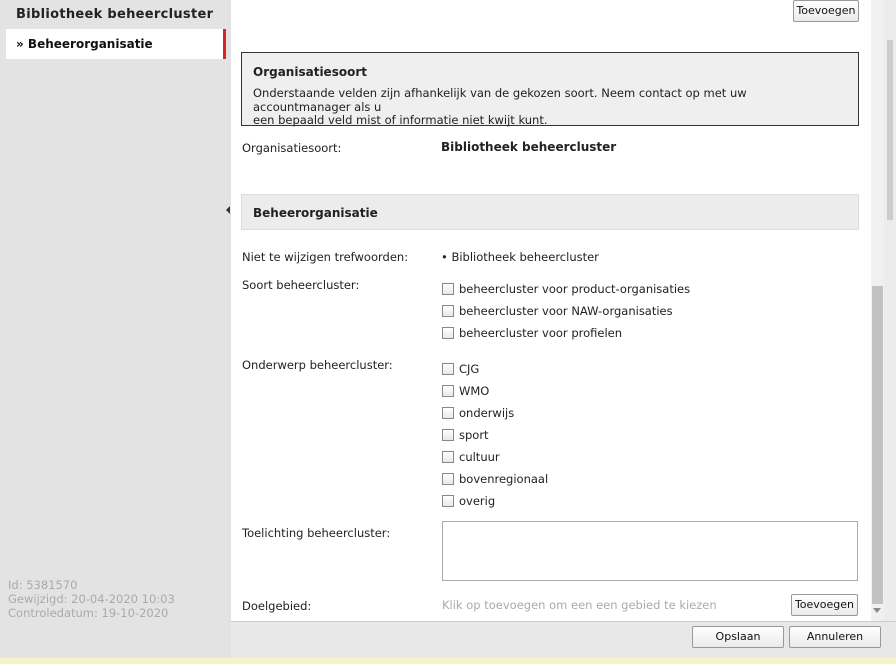  I want to click on form-scrollbar-thumb, so click(877, 445).